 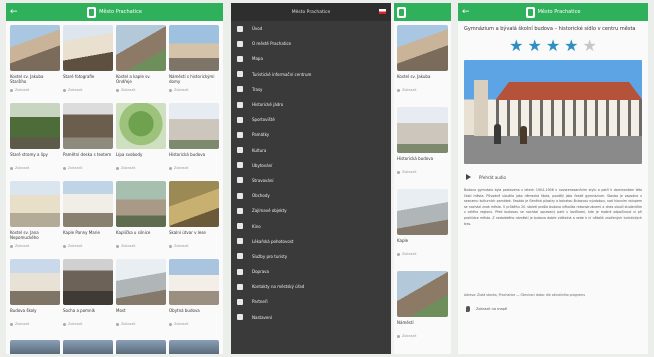 What do you see at coordinates (311, 271) in the screenshot?
I see `drawer-menu-item: Doprava` at bounding box center [311, 271].